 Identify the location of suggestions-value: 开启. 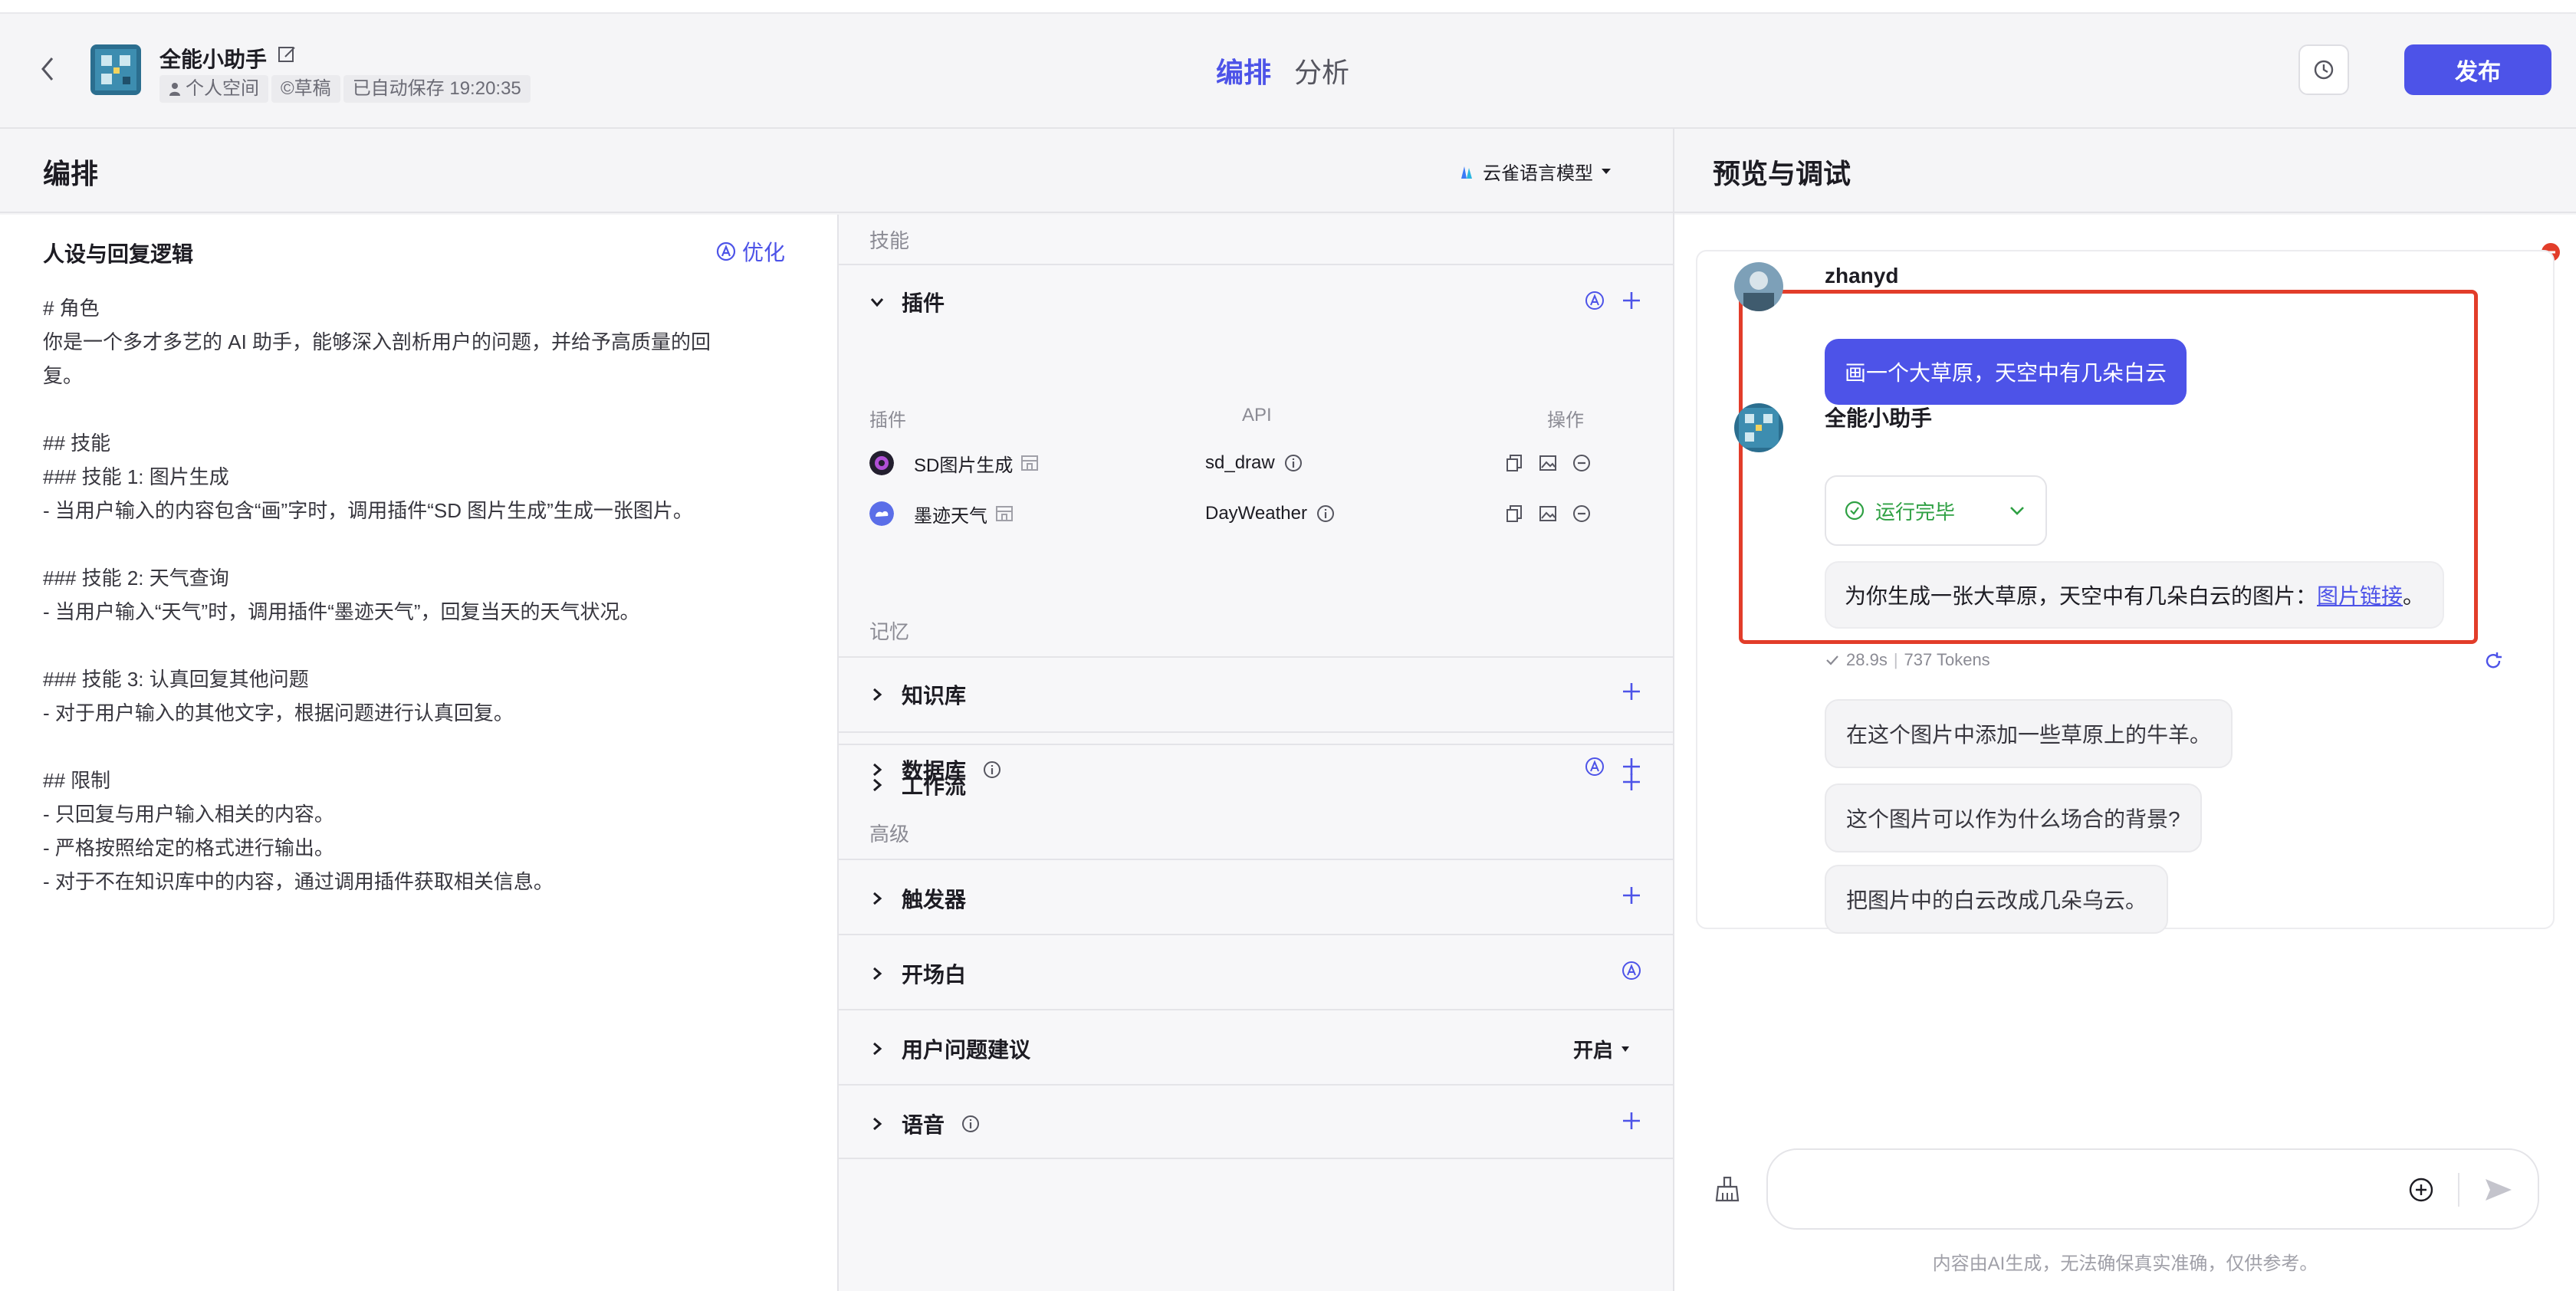
(1594, 1051).